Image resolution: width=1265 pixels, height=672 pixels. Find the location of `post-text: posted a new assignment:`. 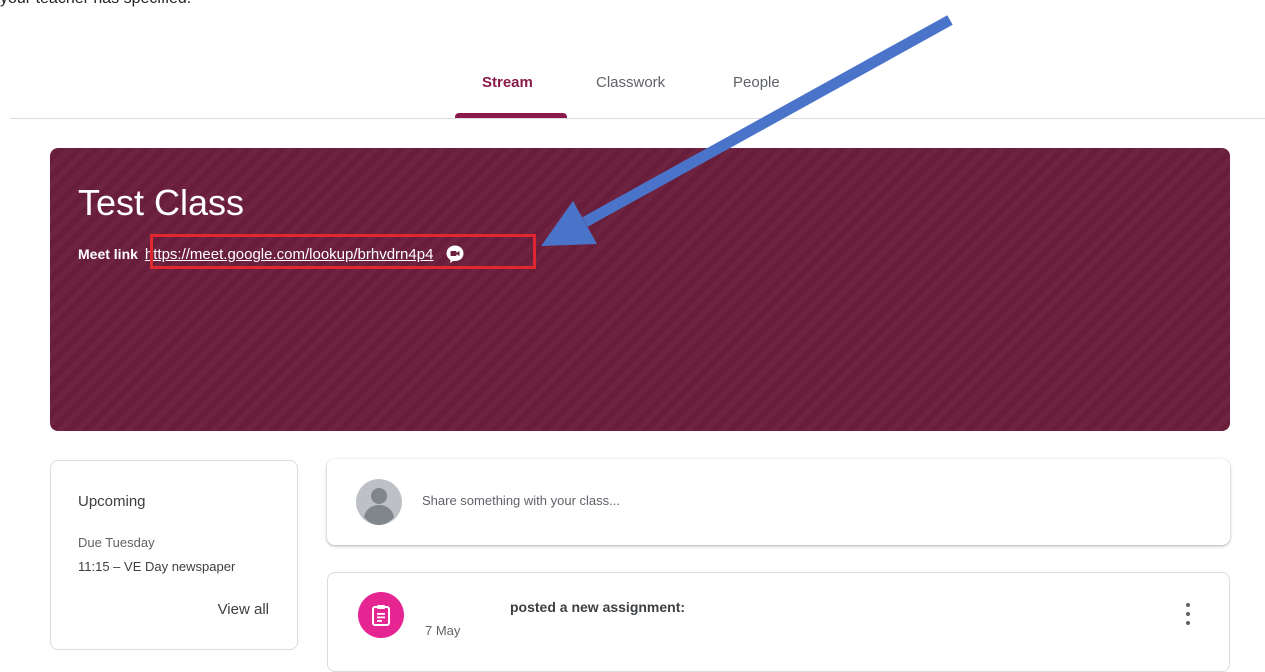

post-text: posted a new assignment: is located at coordinates (598, 607).